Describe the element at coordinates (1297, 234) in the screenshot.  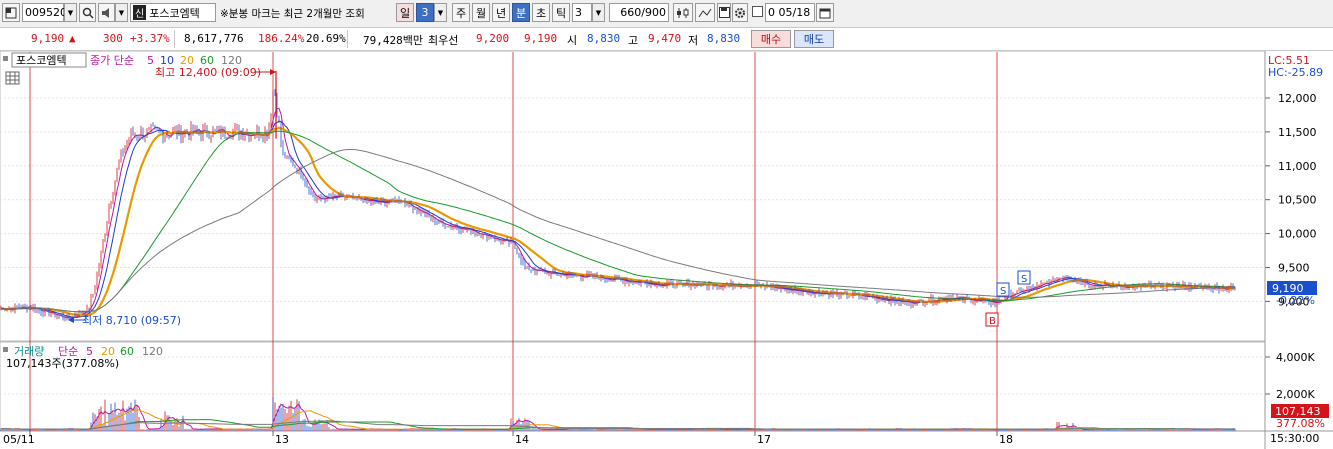
I see `price-tick-label: 10,000` at that location.